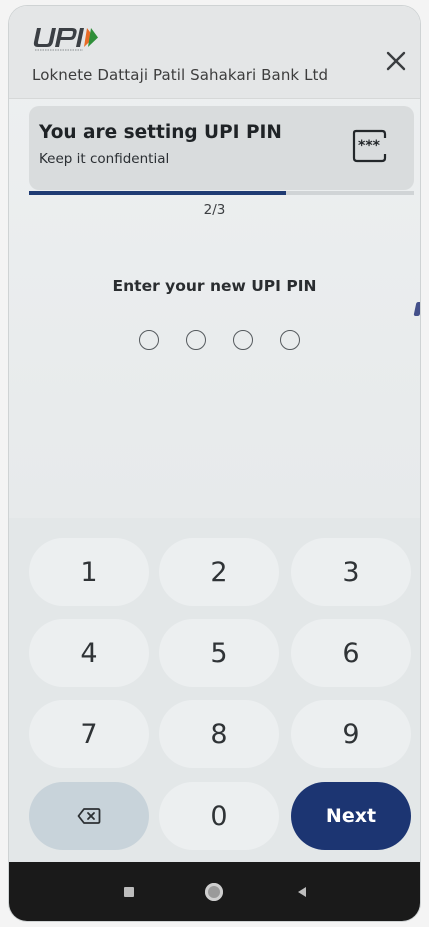 The height and width of the screenshot is (927, 429). Describe the element at coordinates (214, 286) in the screenshot. I see `pin-prompt: Enter your new UPI PIN` at that location.